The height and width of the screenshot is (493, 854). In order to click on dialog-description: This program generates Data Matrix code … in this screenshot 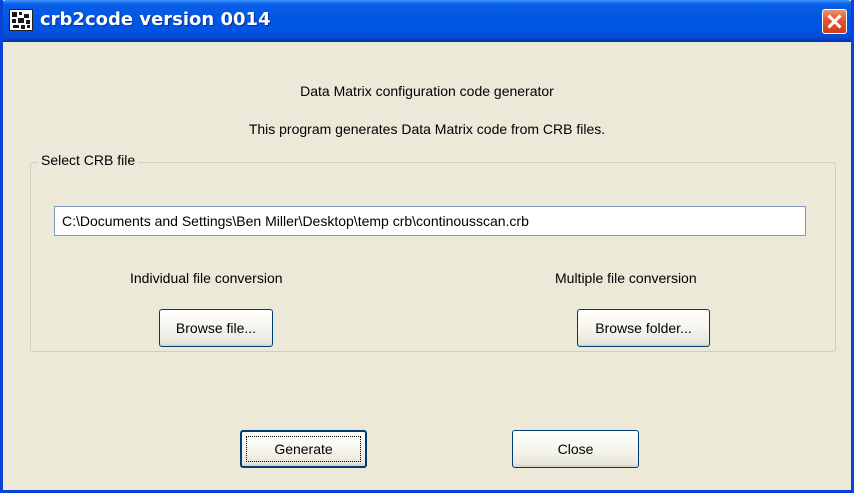, I will do `click(427, 129)`.